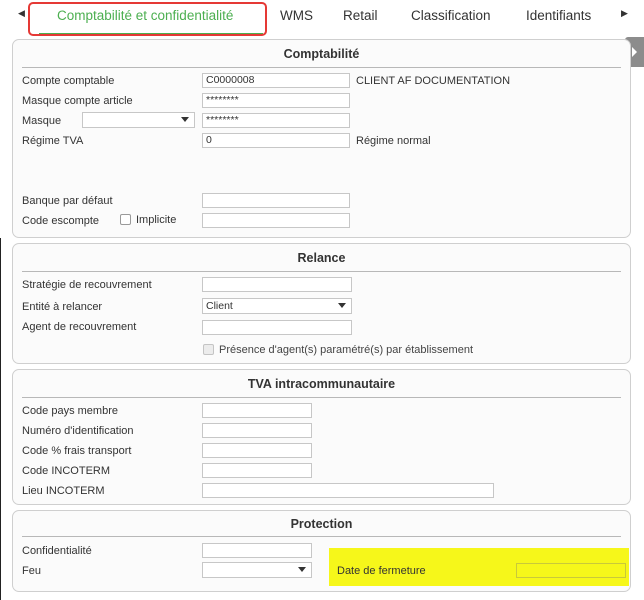 Image resolution: width=644 pixels, height=600 pixels. What do you see at coordinates (321, 524) in the screenshot?
I see `panel-title: Protection` at bounding box center [321, 524].